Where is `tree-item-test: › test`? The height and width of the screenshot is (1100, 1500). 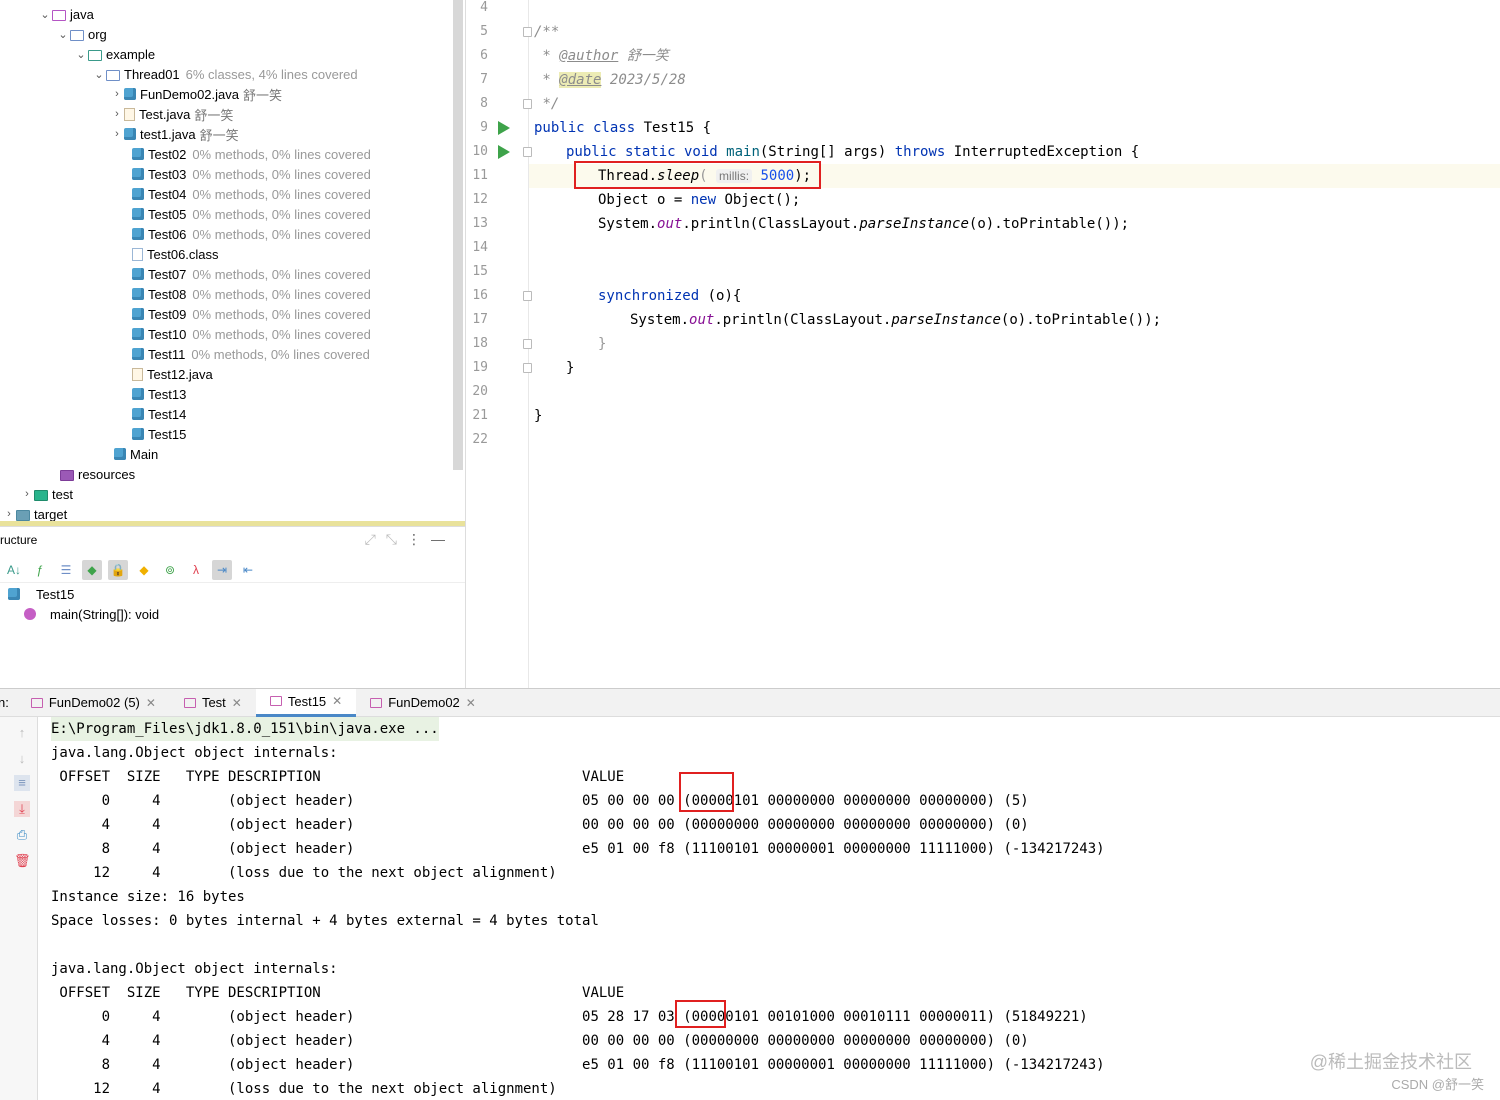
tree-item-test: › test is located at coordinates (46, 494).